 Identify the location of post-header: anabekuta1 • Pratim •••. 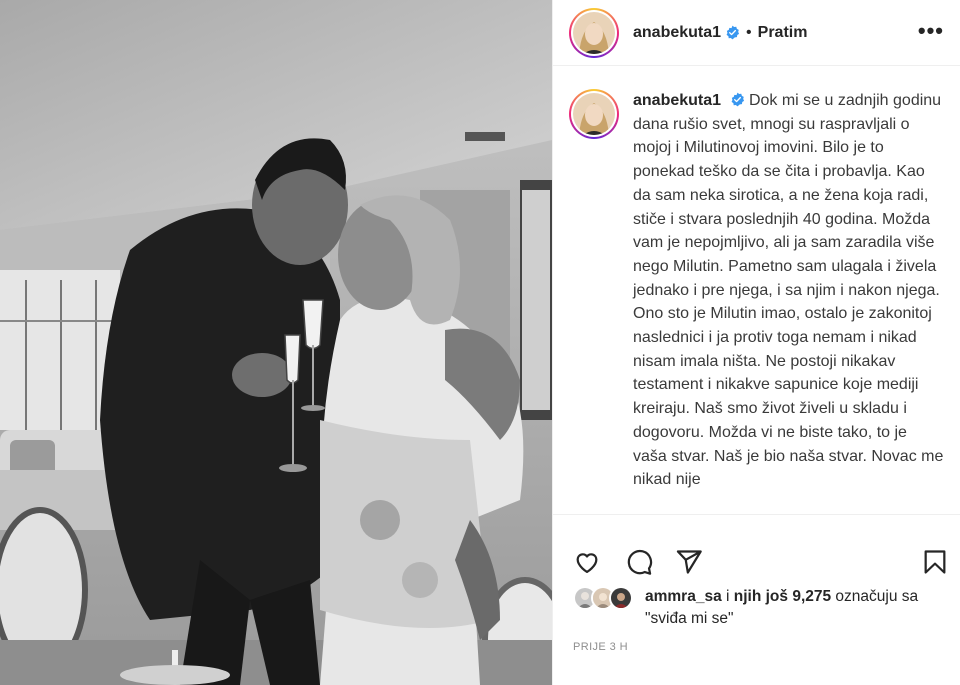
(756, 33).